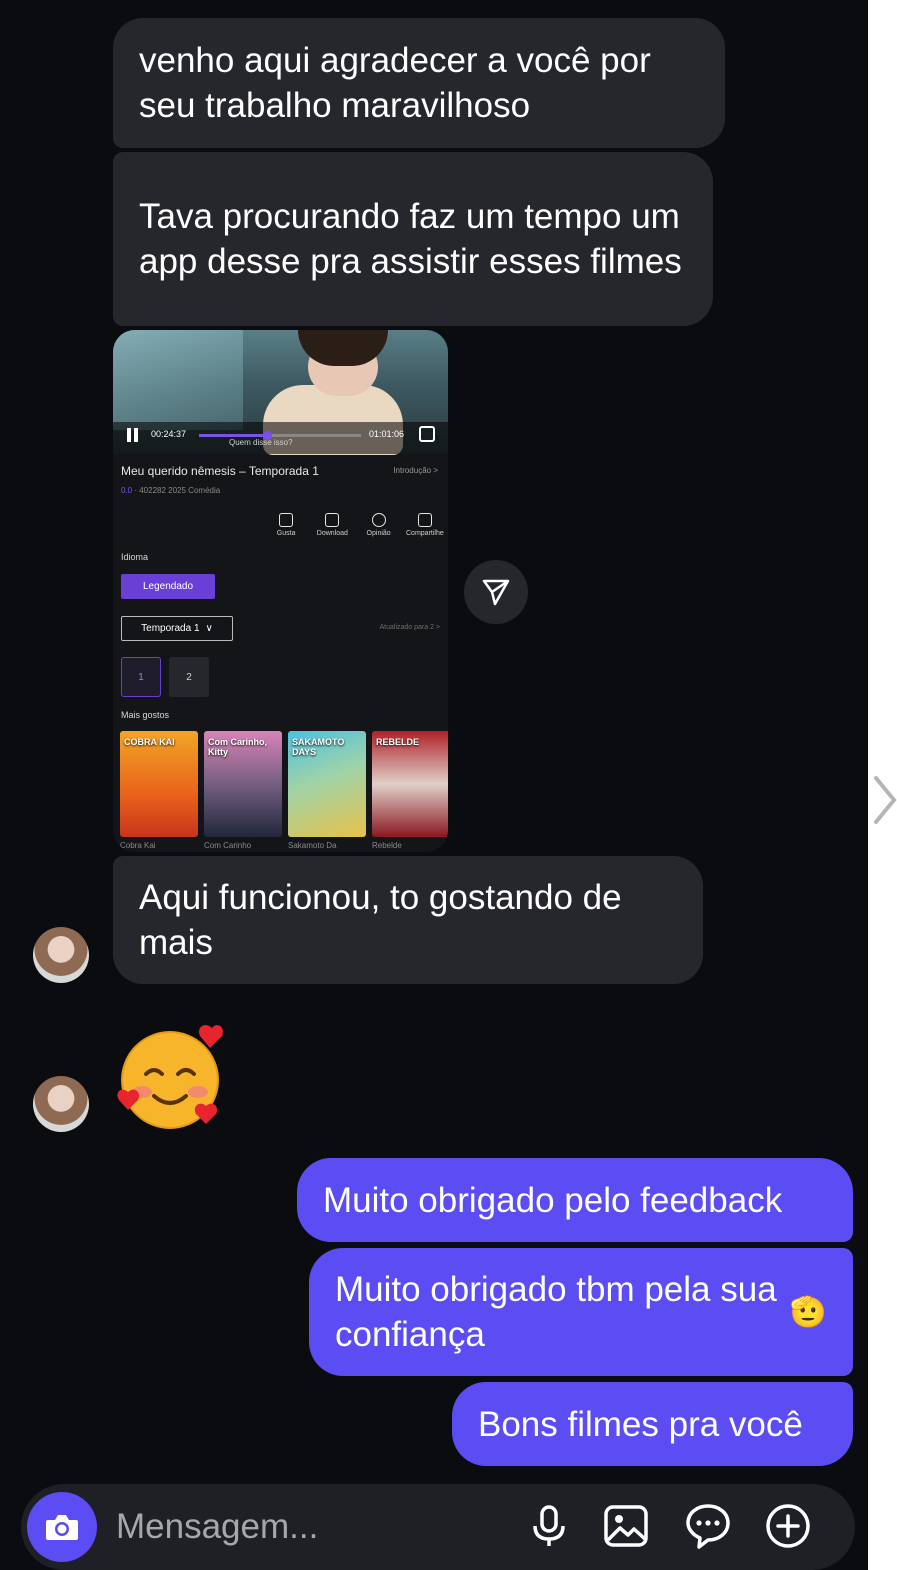 This screenshot has height=1570, width=897. Describe the element at coordinates (220, 471) in the screenshot. I see `show-title: Meu querido nêmesis – Temporada 1` at that location.